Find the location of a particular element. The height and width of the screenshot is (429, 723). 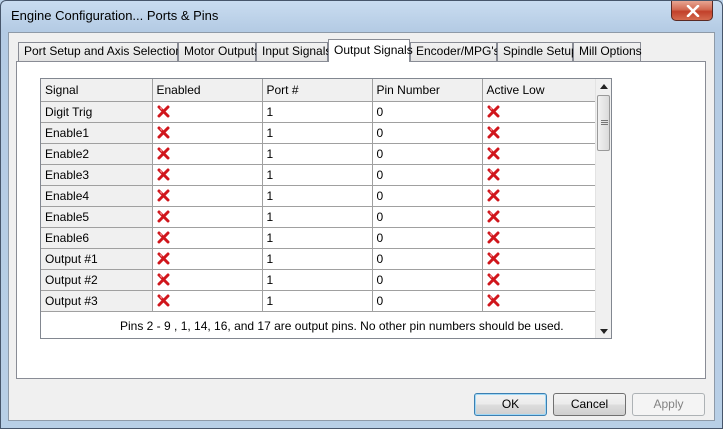

signal-cell: Enable4 is located at coordinates (97, 196).